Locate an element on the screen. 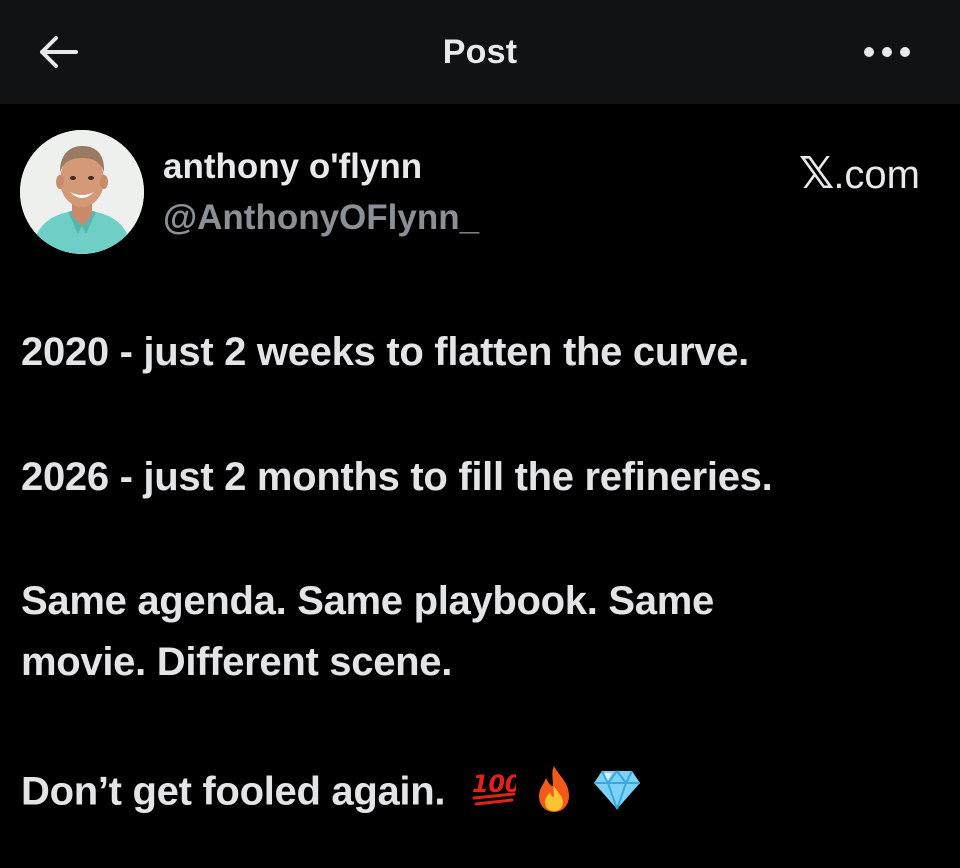 The width and height of the screenshot is (960, 868). post-text-line: Don’t get fooled again. is located at coordinates (233, 791).